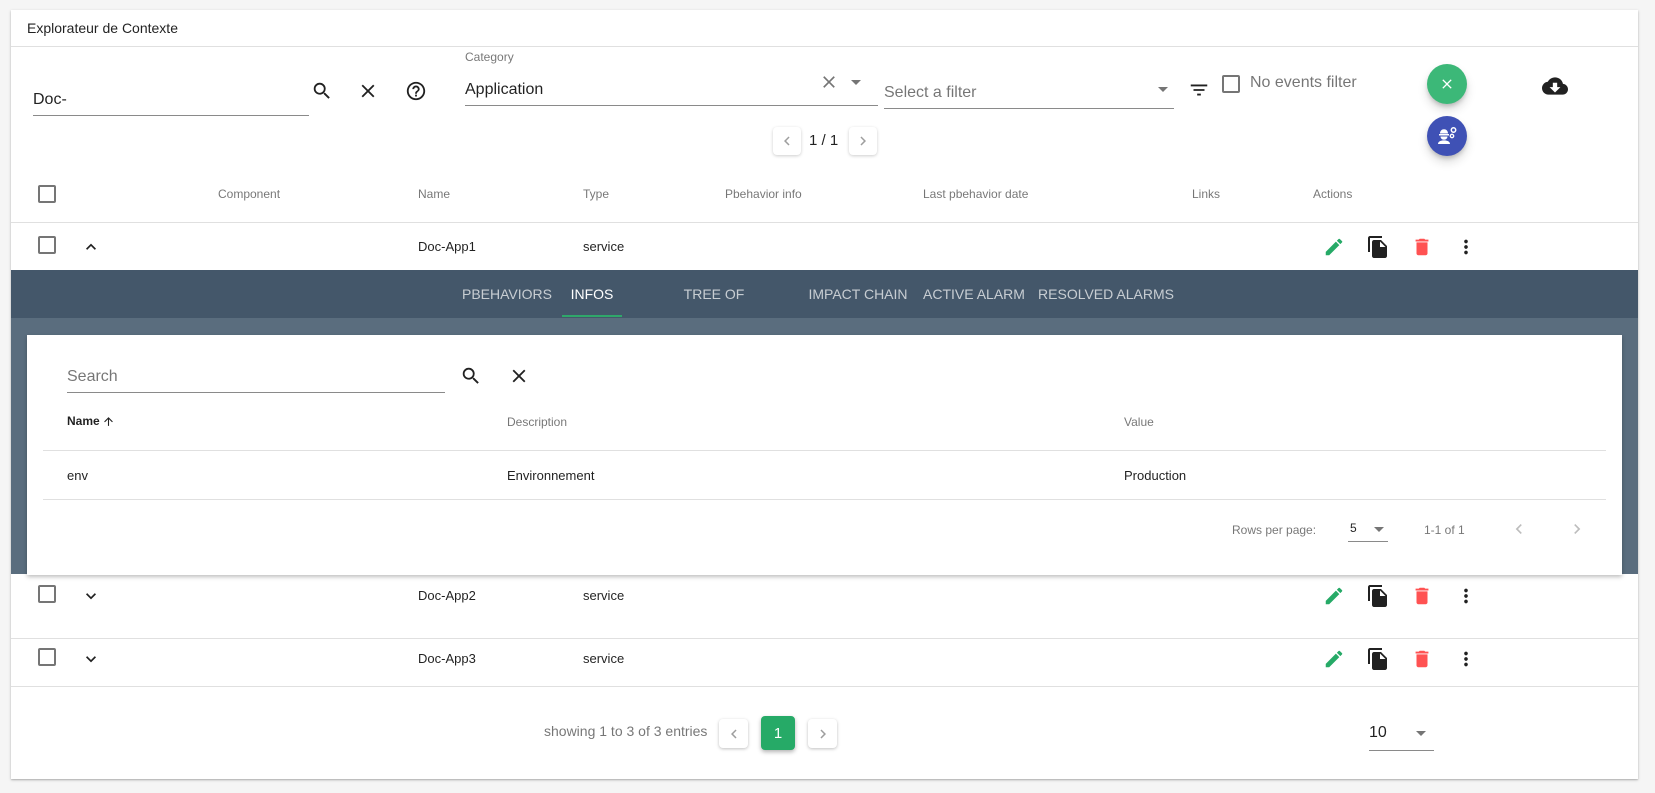 The image size is (1655, 793). Describe the element at coordinates (714, 310) in the screenshot. I see `tab-tree-of-dependencies: Tree of dependencies` at that location.